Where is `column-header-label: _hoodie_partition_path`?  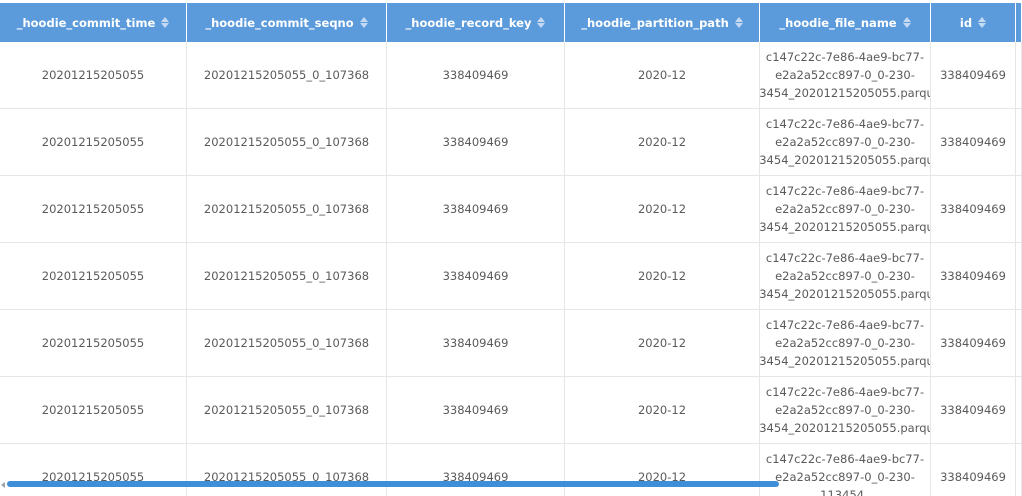
column-header-label: _hoodie_partition_path is located at coordinates (655, 22).